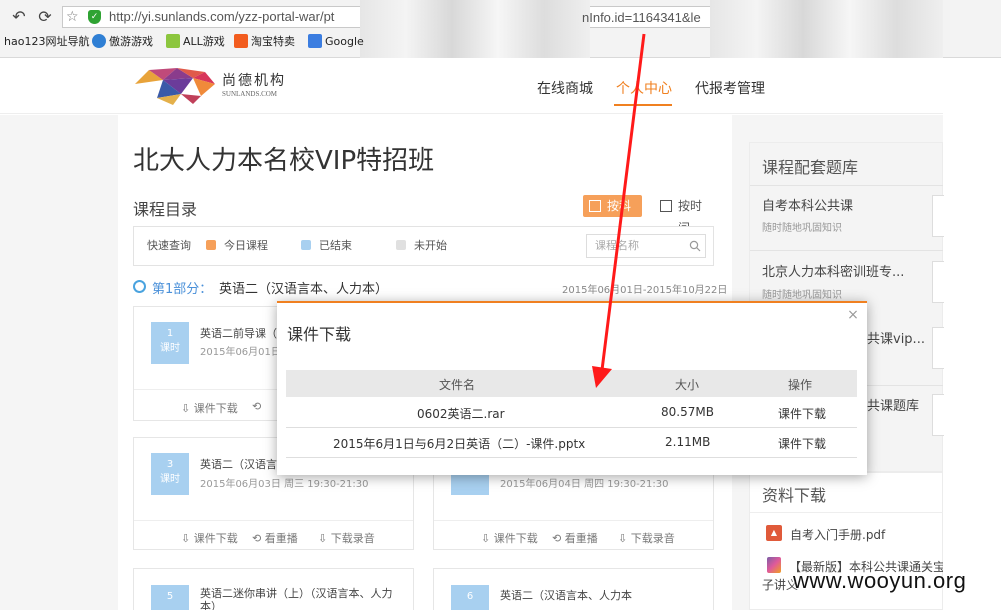 Image resolution: width=1001 pixels, height=610 pixels. What do you see at coordinates (461, 414) in the screenshot?
I see `file-name: 0602英语二.rar` at bounding box center [461, 414].